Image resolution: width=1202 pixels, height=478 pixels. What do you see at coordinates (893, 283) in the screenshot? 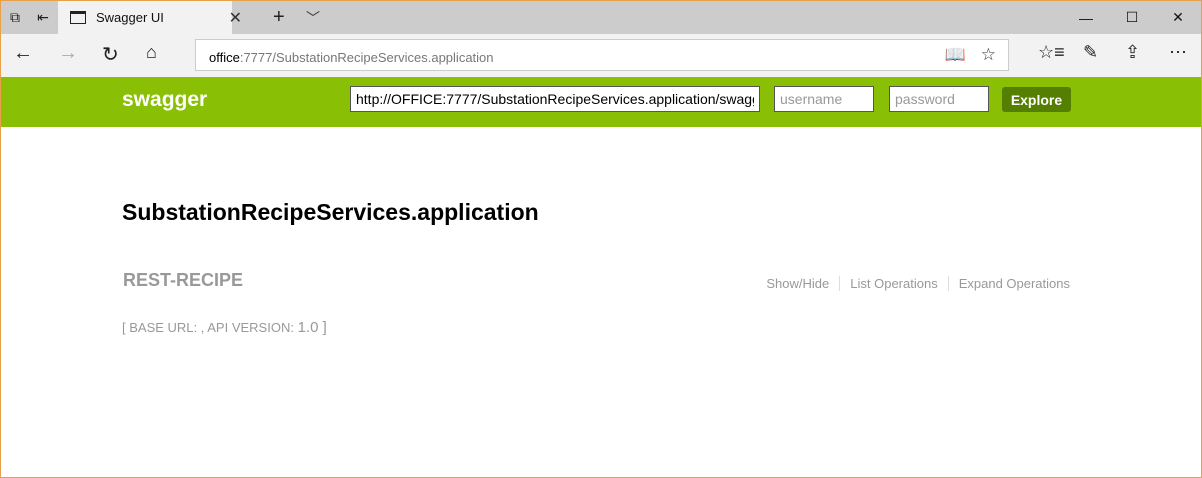
I see `list-operations-link: List Operations` at bounding box center [893, 283].